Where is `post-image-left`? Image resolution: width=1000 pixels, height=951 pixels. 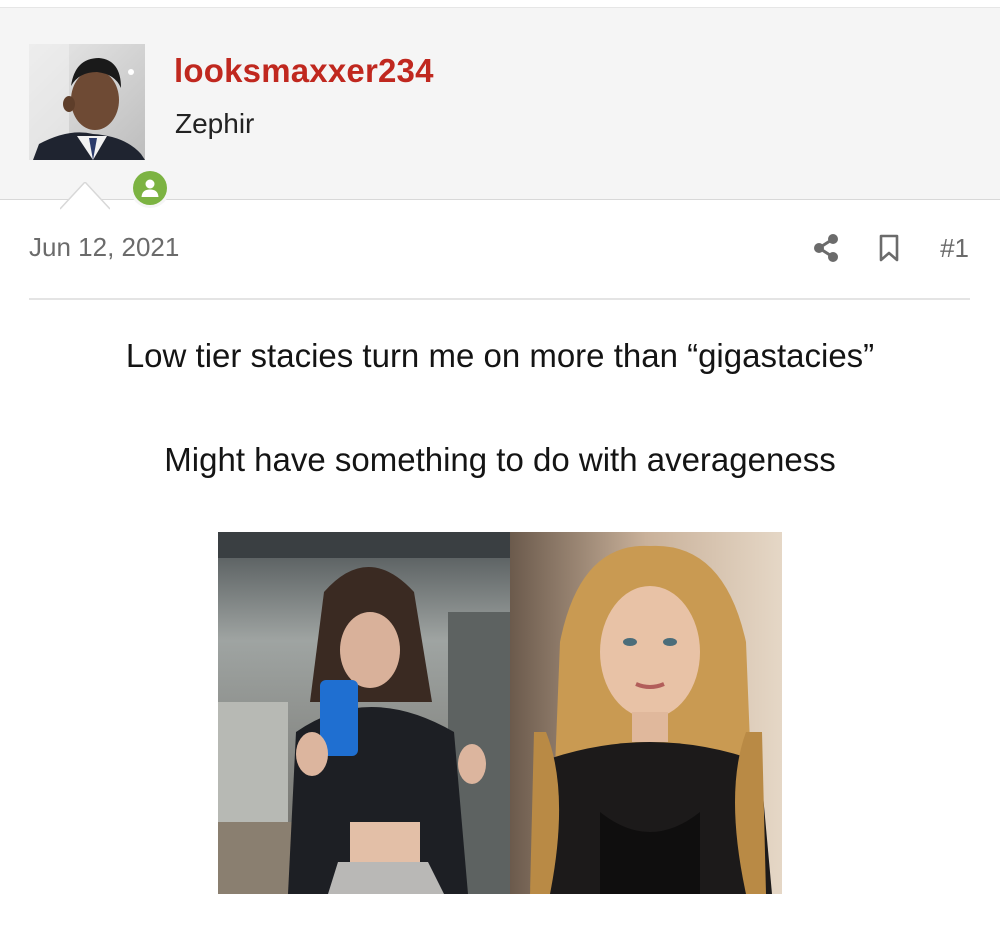 post-image-left is located at coordinates (364, 713).